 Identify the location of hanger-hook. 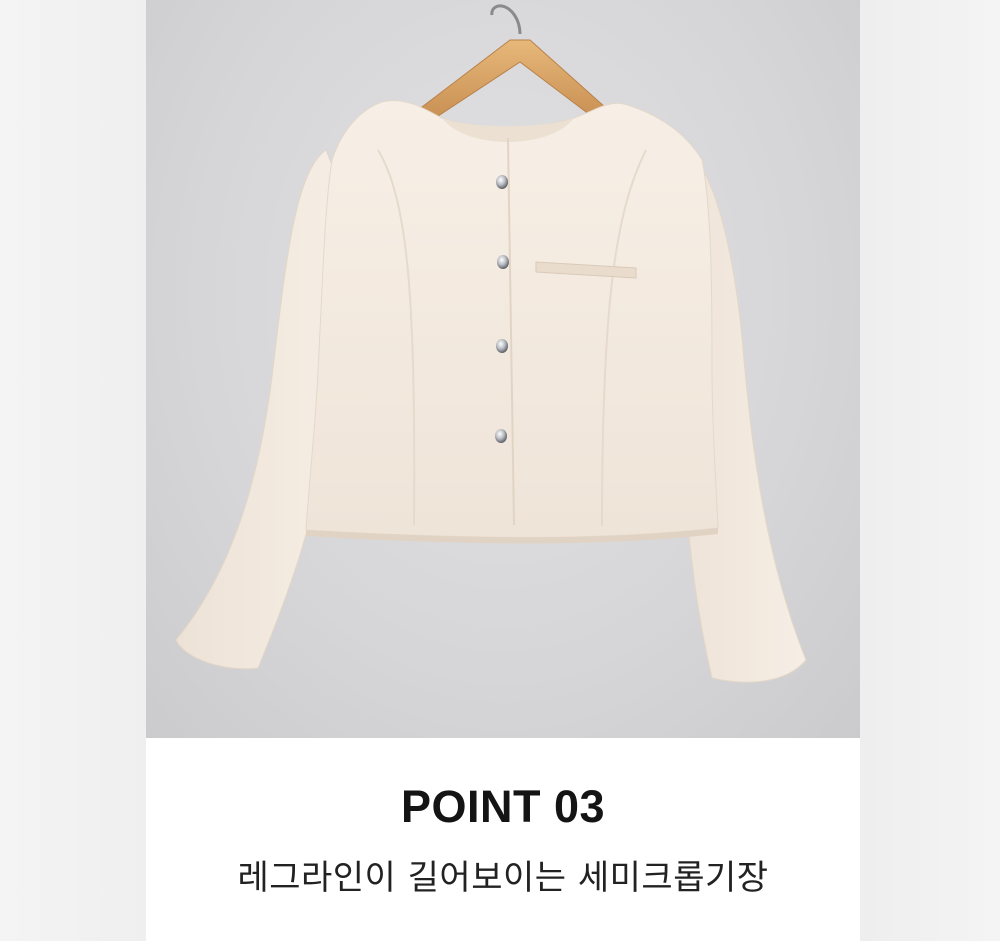
(506, 19).